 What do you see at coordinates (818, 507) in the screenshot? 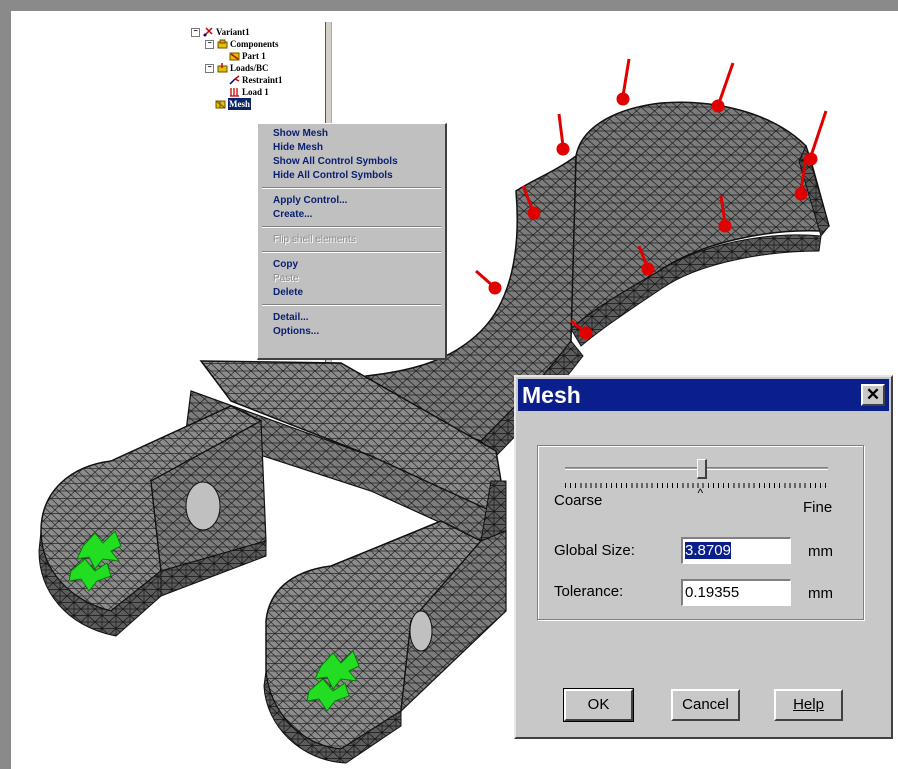
I see `fine-label: Fine` at bounding box center [818, 507].